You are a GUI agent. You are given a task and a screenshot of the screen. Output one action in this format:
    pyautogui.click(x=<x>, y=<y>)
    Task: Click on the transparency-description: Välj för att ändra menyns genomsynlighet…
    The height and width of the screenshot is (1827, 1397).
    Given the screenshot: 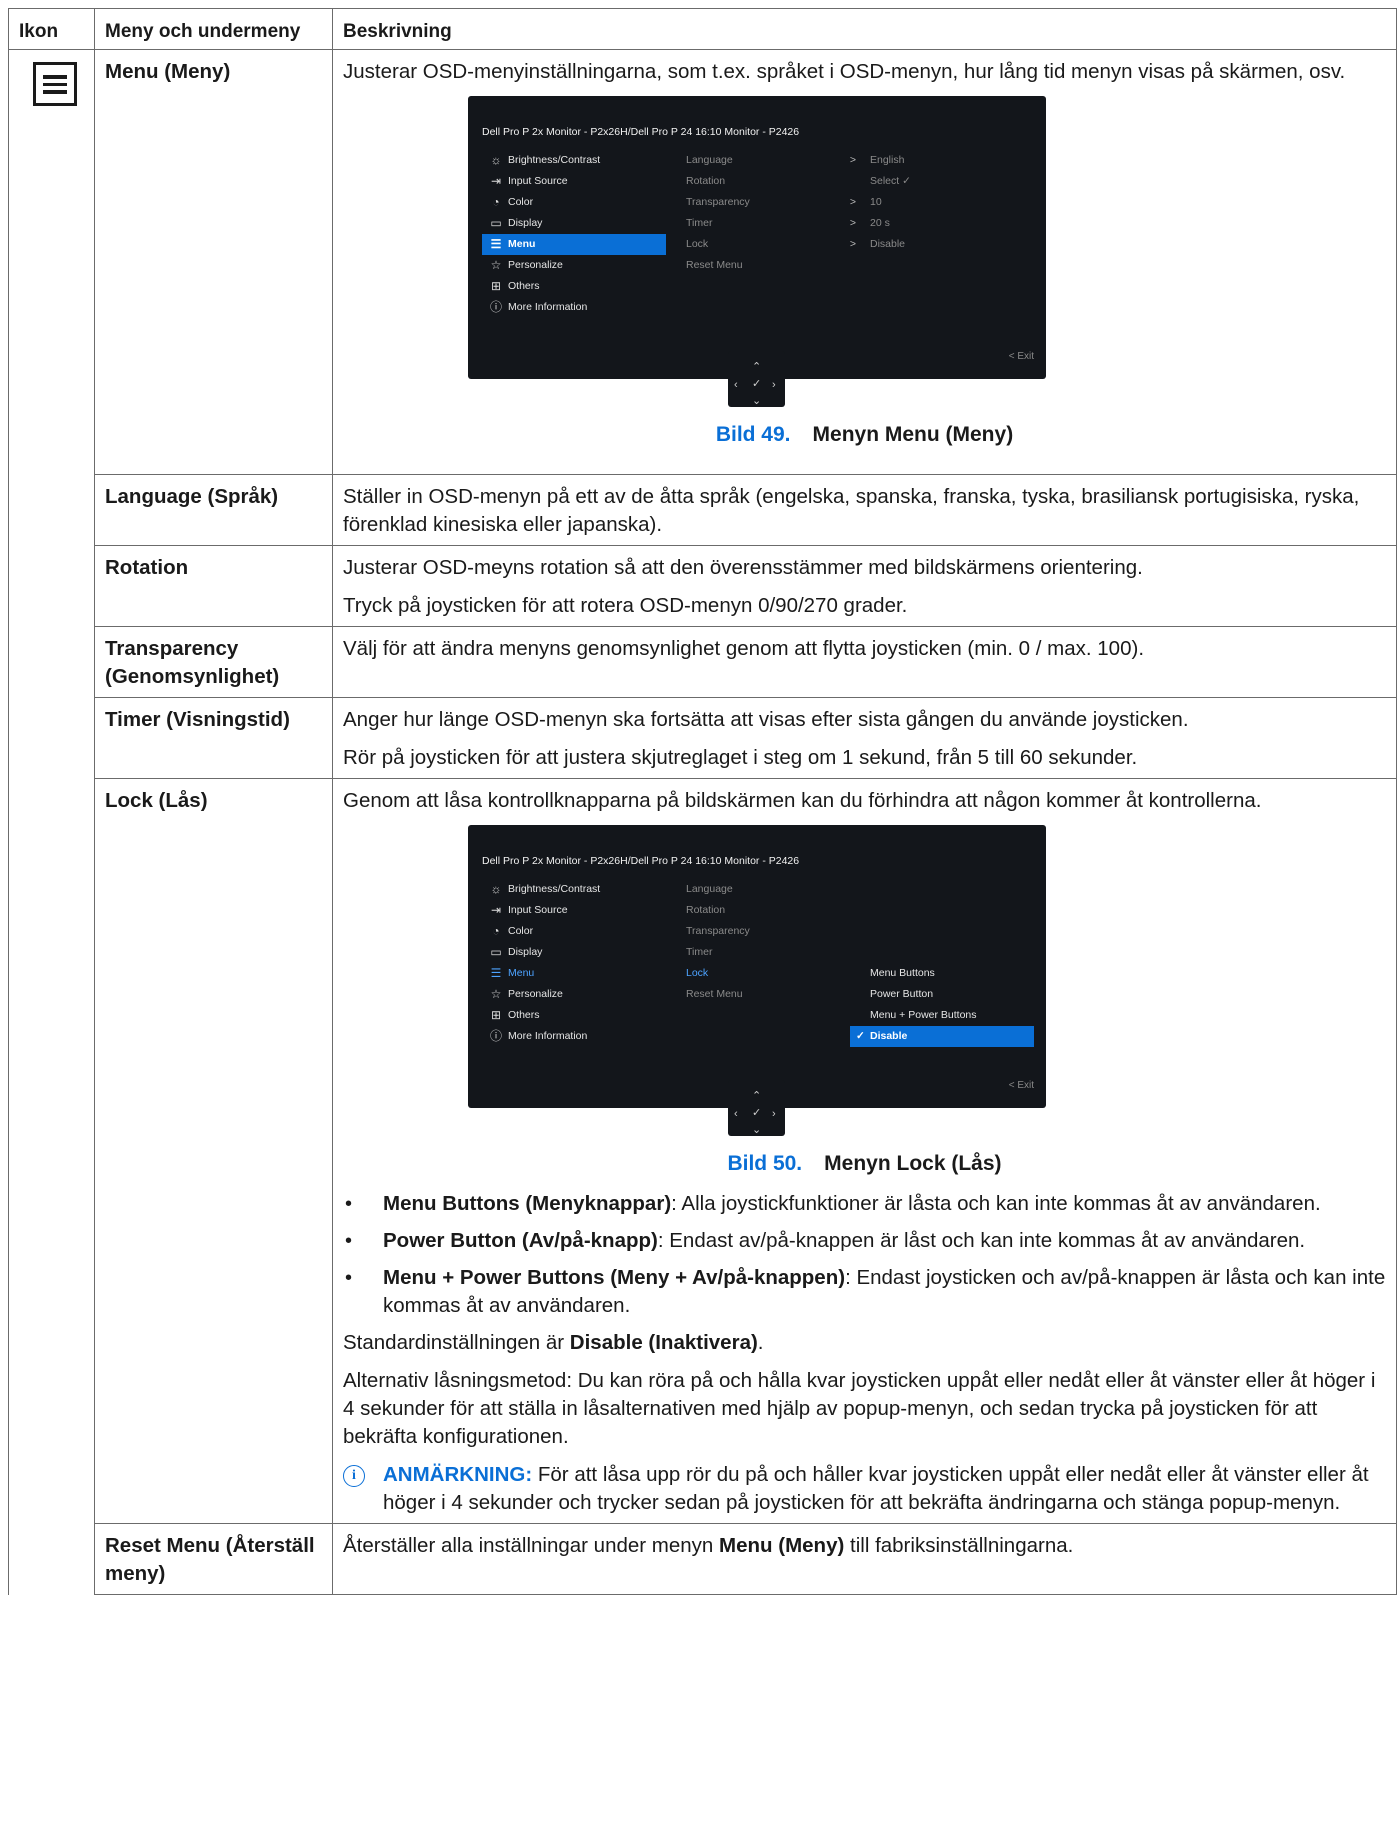 What is the action you would take?
    pyautogui.click(x=864, y=662)
    